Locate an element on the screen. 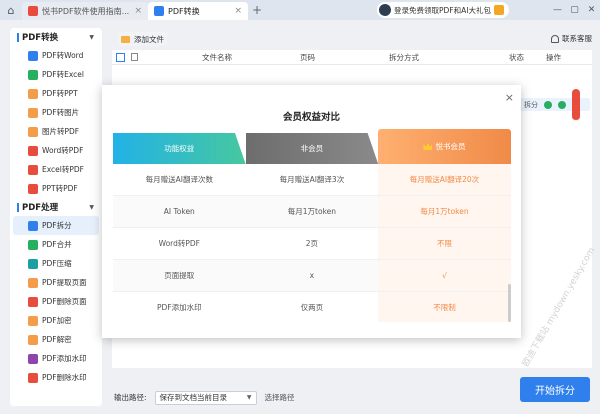  sidebar-item-image-to-pdf: 图片转PDF is located at coordinates (56, 131).